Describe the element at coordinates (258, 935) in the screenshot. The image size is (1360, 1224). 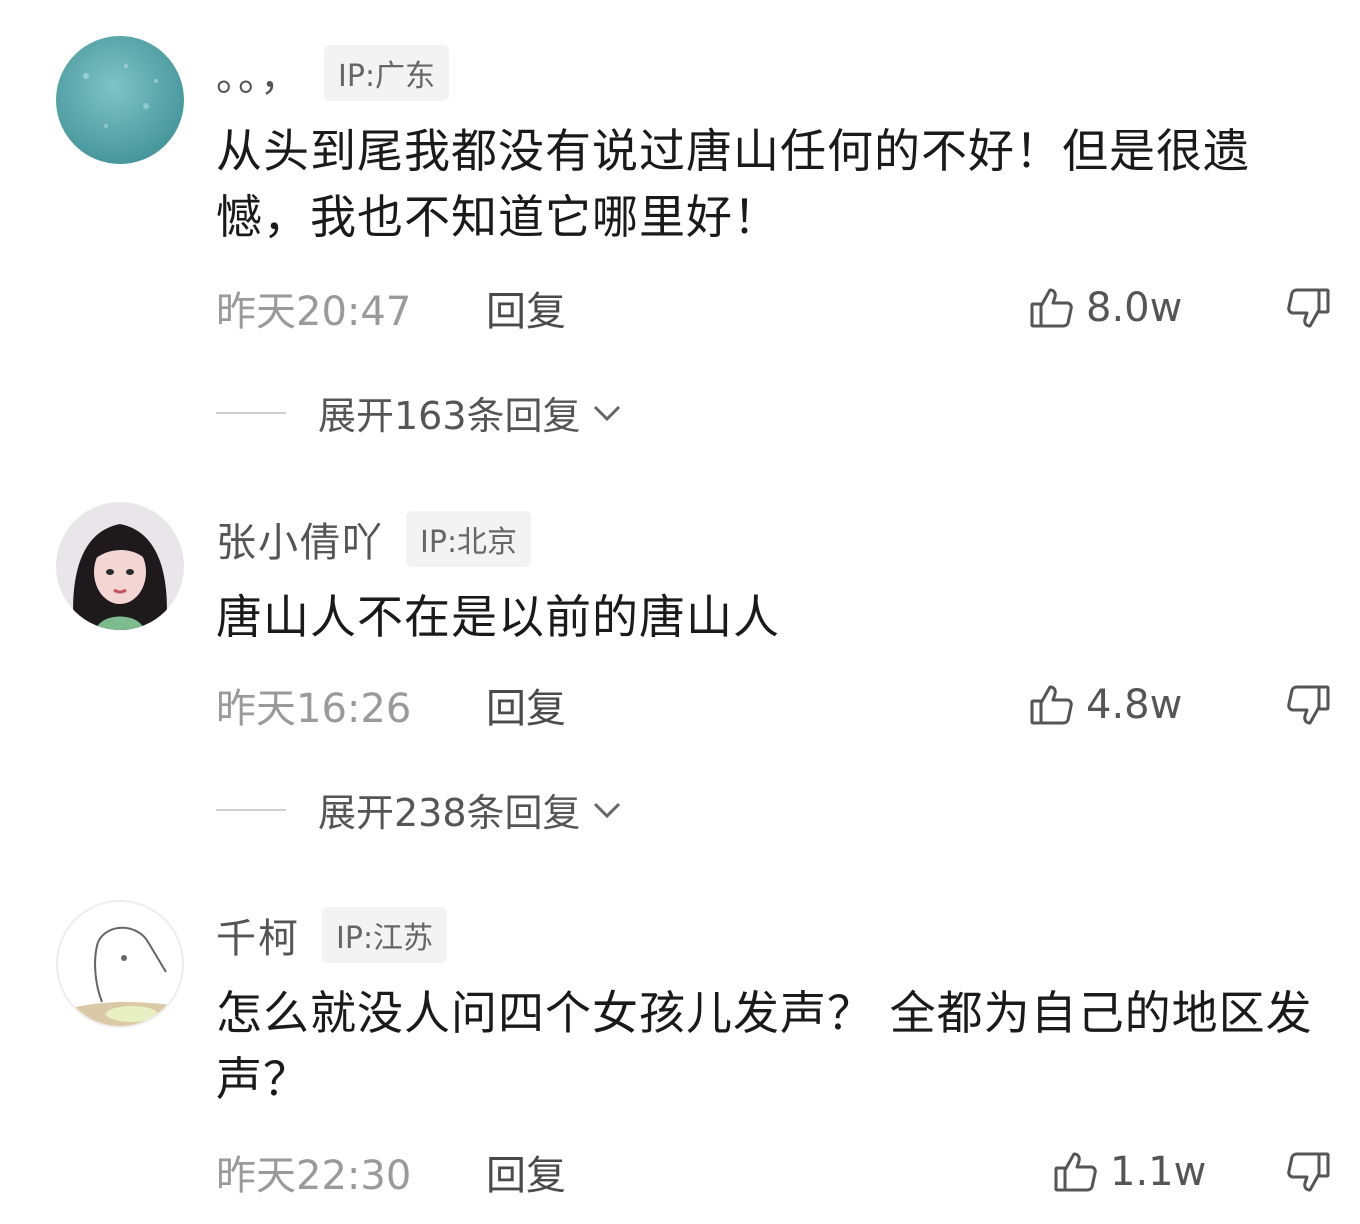
I see `username: 千柯` at that location.